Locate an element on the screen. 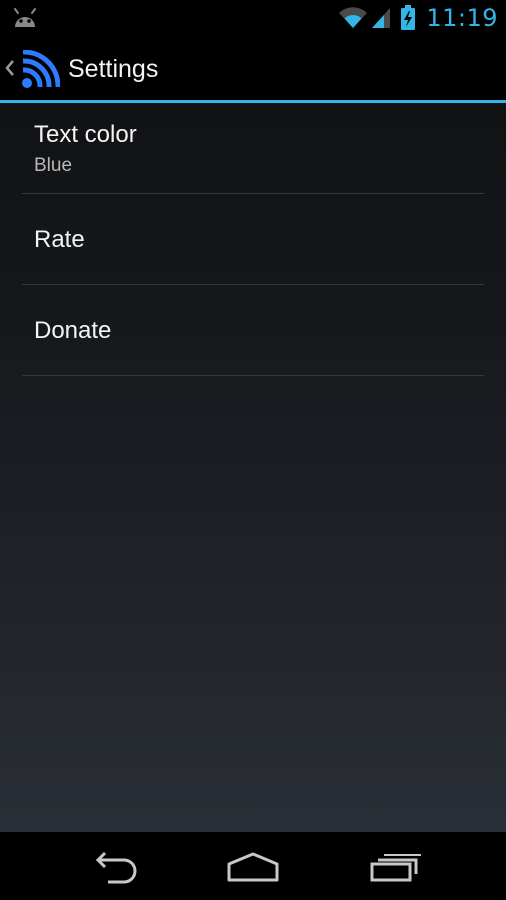 The width and height of the screenshot is (506, 900). wifi-icon is located at coordinates (353, 18).